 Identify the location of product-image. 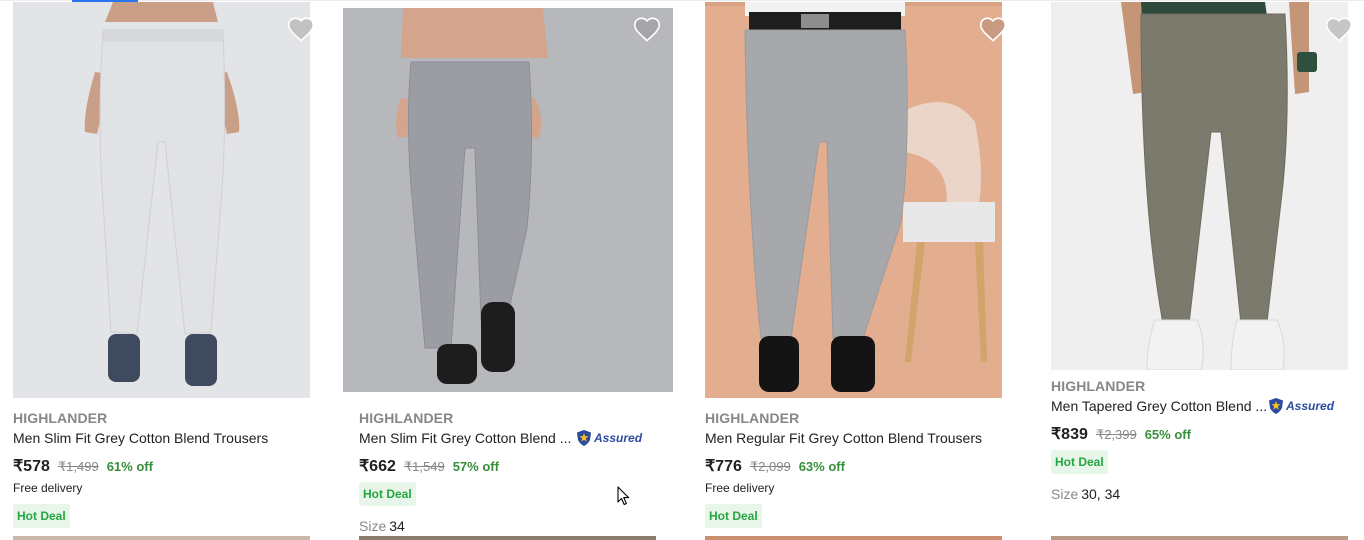
(1199, 186).